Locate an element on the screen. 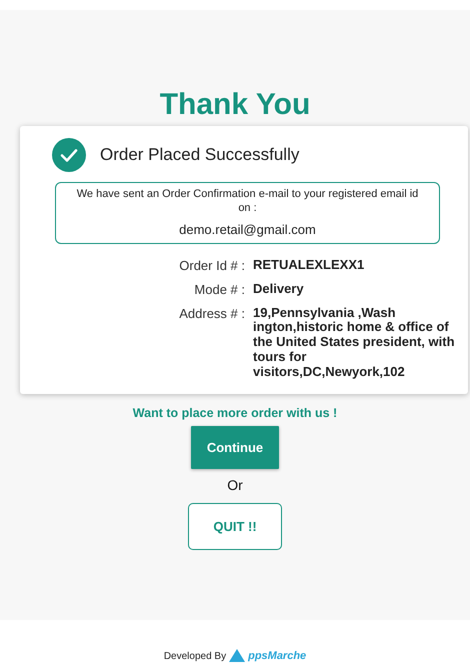  checkmark-circle-icon is located at coordinates (69, 155).